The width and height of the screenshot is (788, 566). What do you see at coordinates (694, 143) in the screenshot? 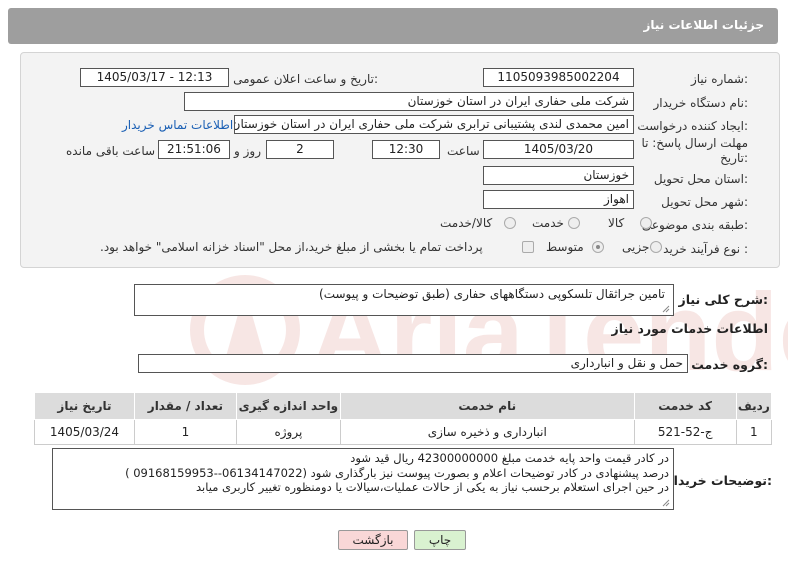
I see `deadline-label: مهلت ارسال پاسخ: تا` at bounding box center [694, 143].